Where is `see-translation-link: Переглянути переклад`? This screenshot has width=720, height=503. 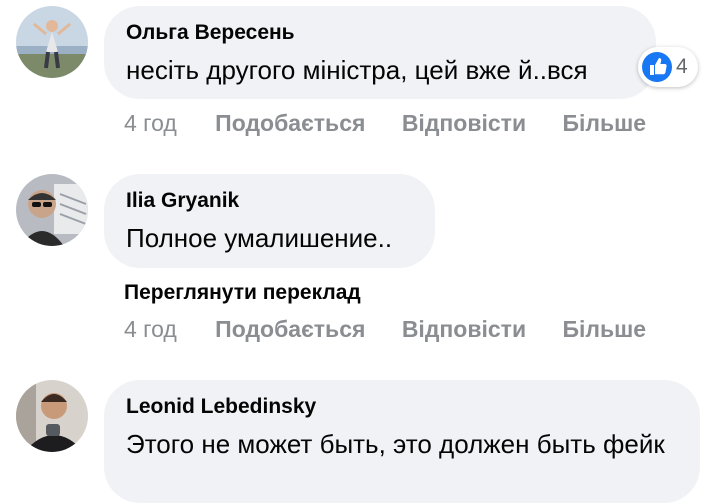 see-translation-link: Переглянути переклад is located at coordinates (242, 293).